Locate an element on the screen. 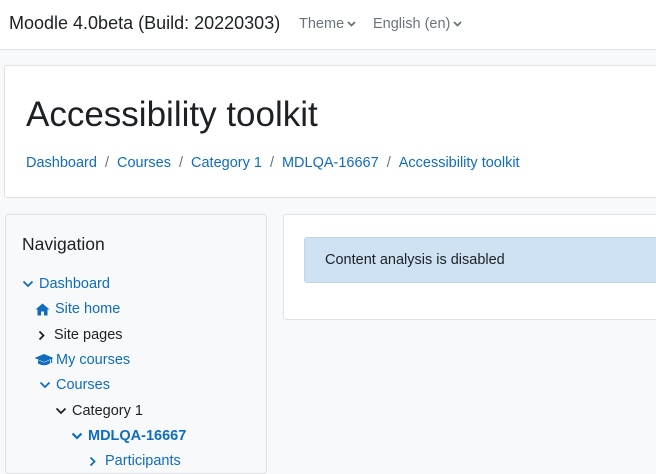 This screenshot has height=474, width=656. nav-item-site-pages: Site pages is located at coordinates (80, 335).